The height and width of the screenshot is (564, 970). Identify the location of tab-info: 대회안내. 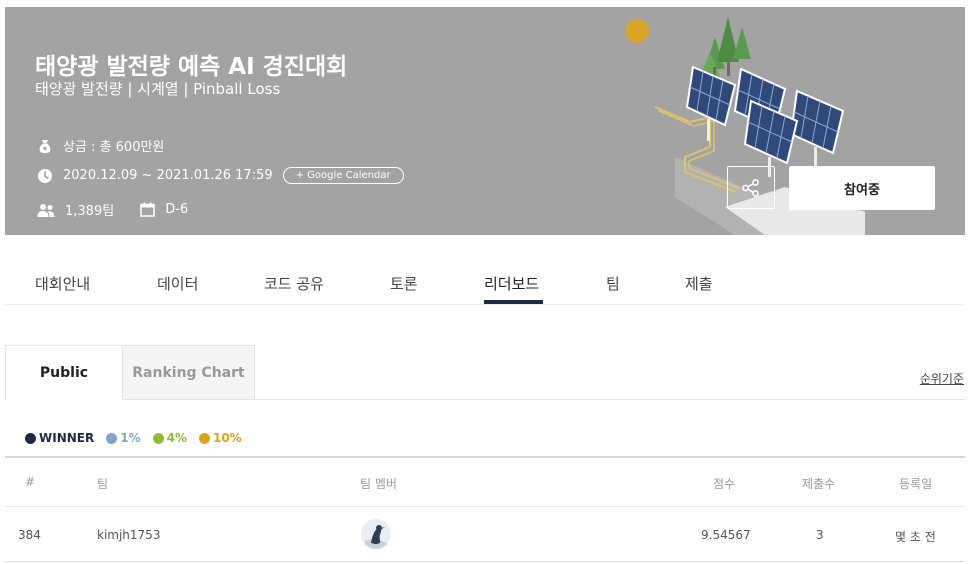
(62, 283).